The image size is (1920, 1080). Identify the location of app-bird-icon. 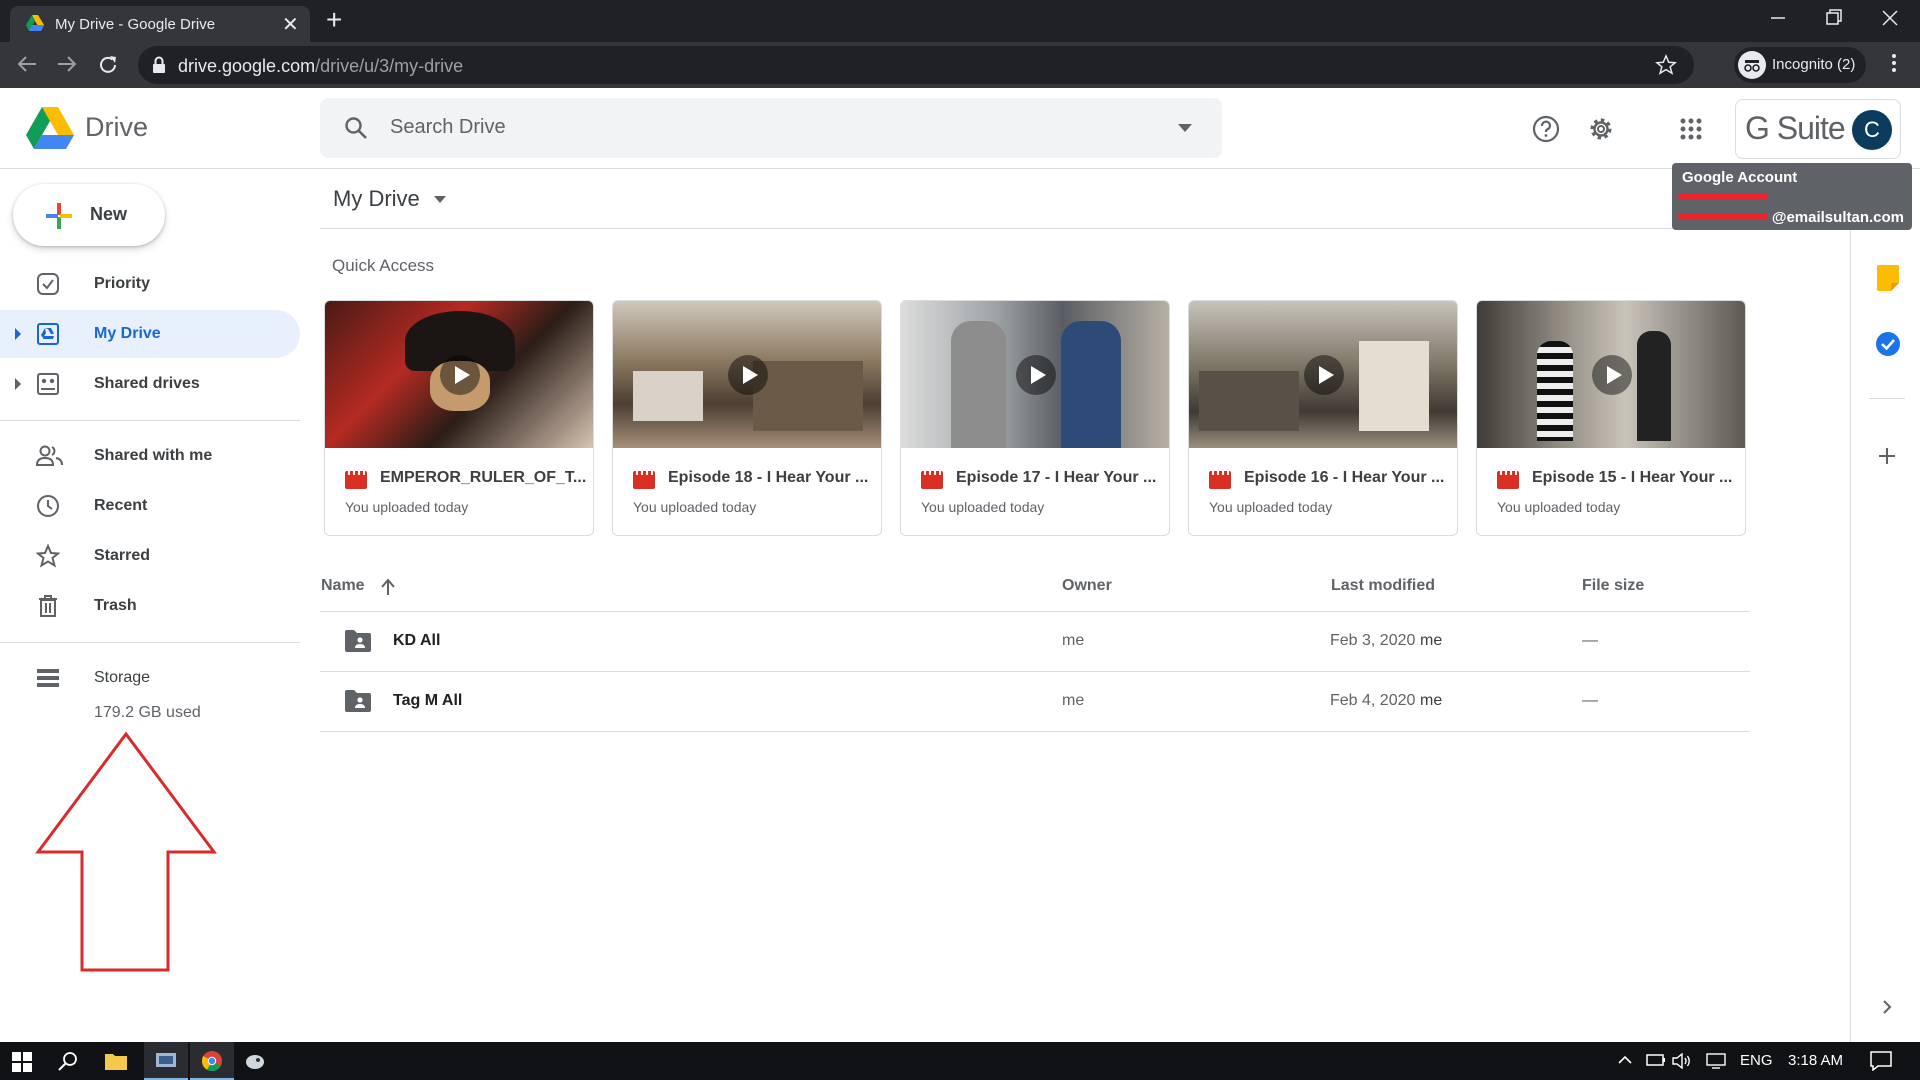
(255, 1061).